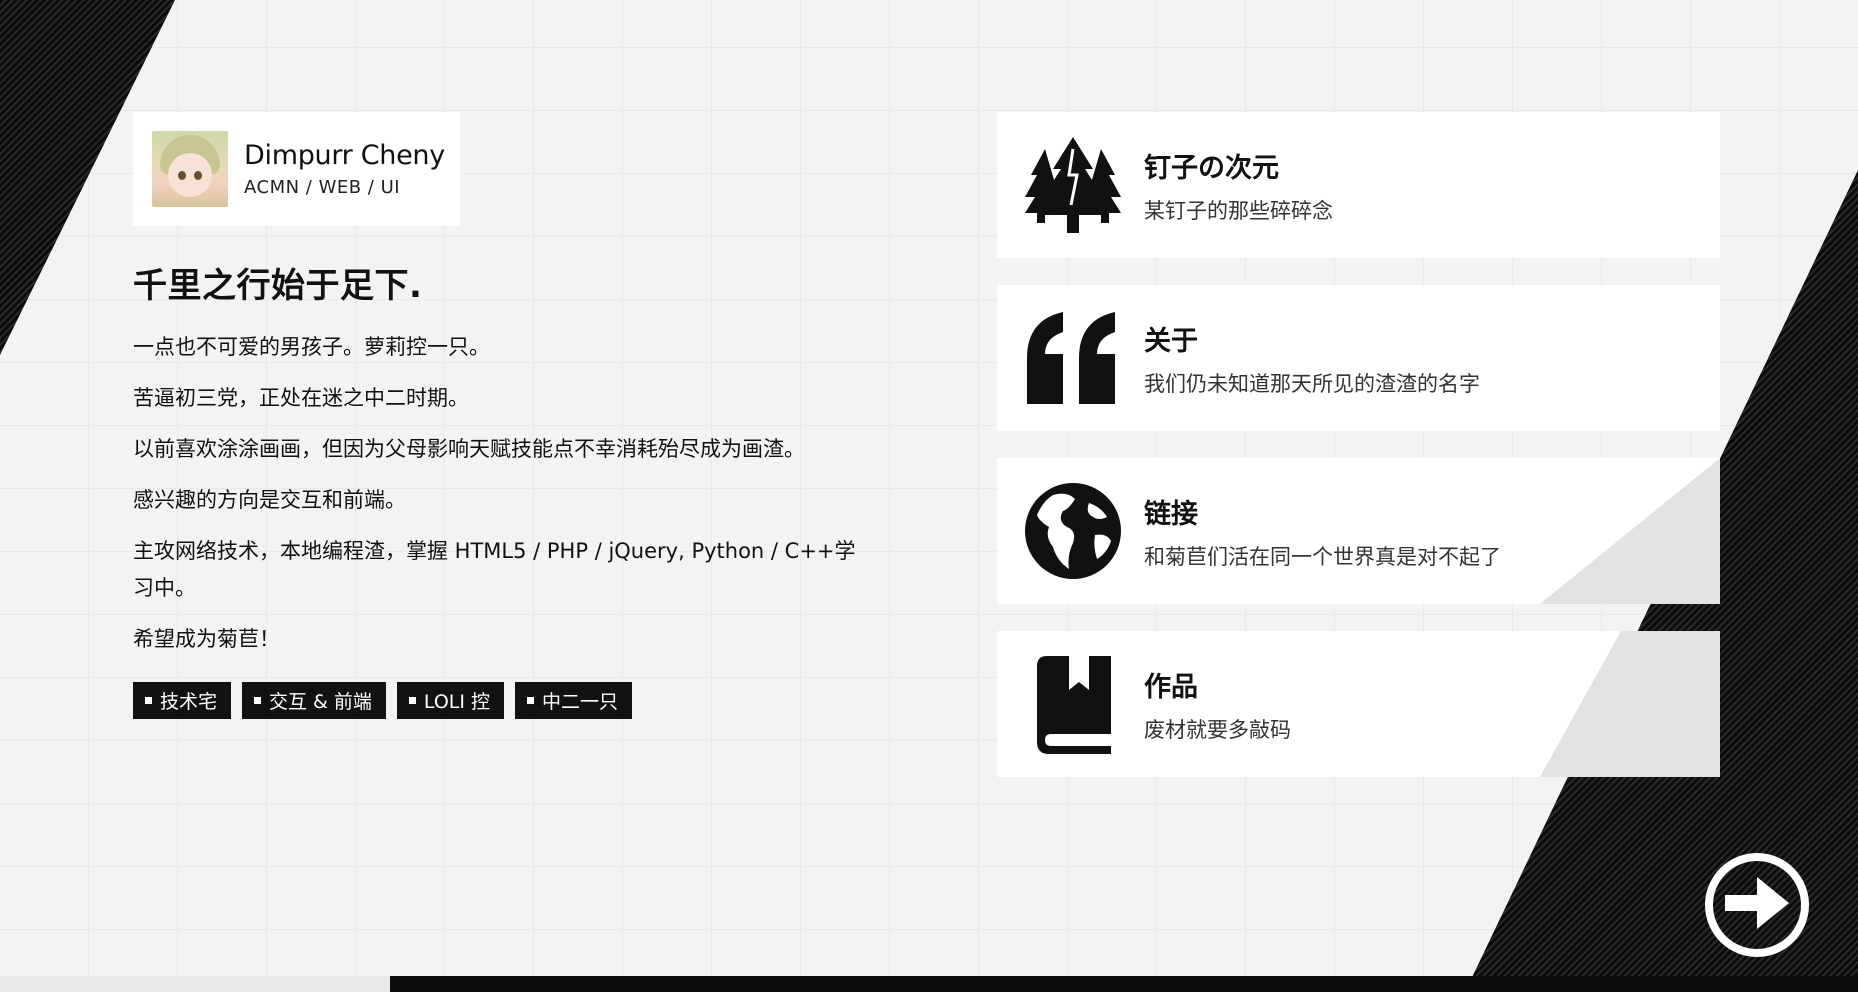  I want to click on globe-icon, so click(1073, 531).